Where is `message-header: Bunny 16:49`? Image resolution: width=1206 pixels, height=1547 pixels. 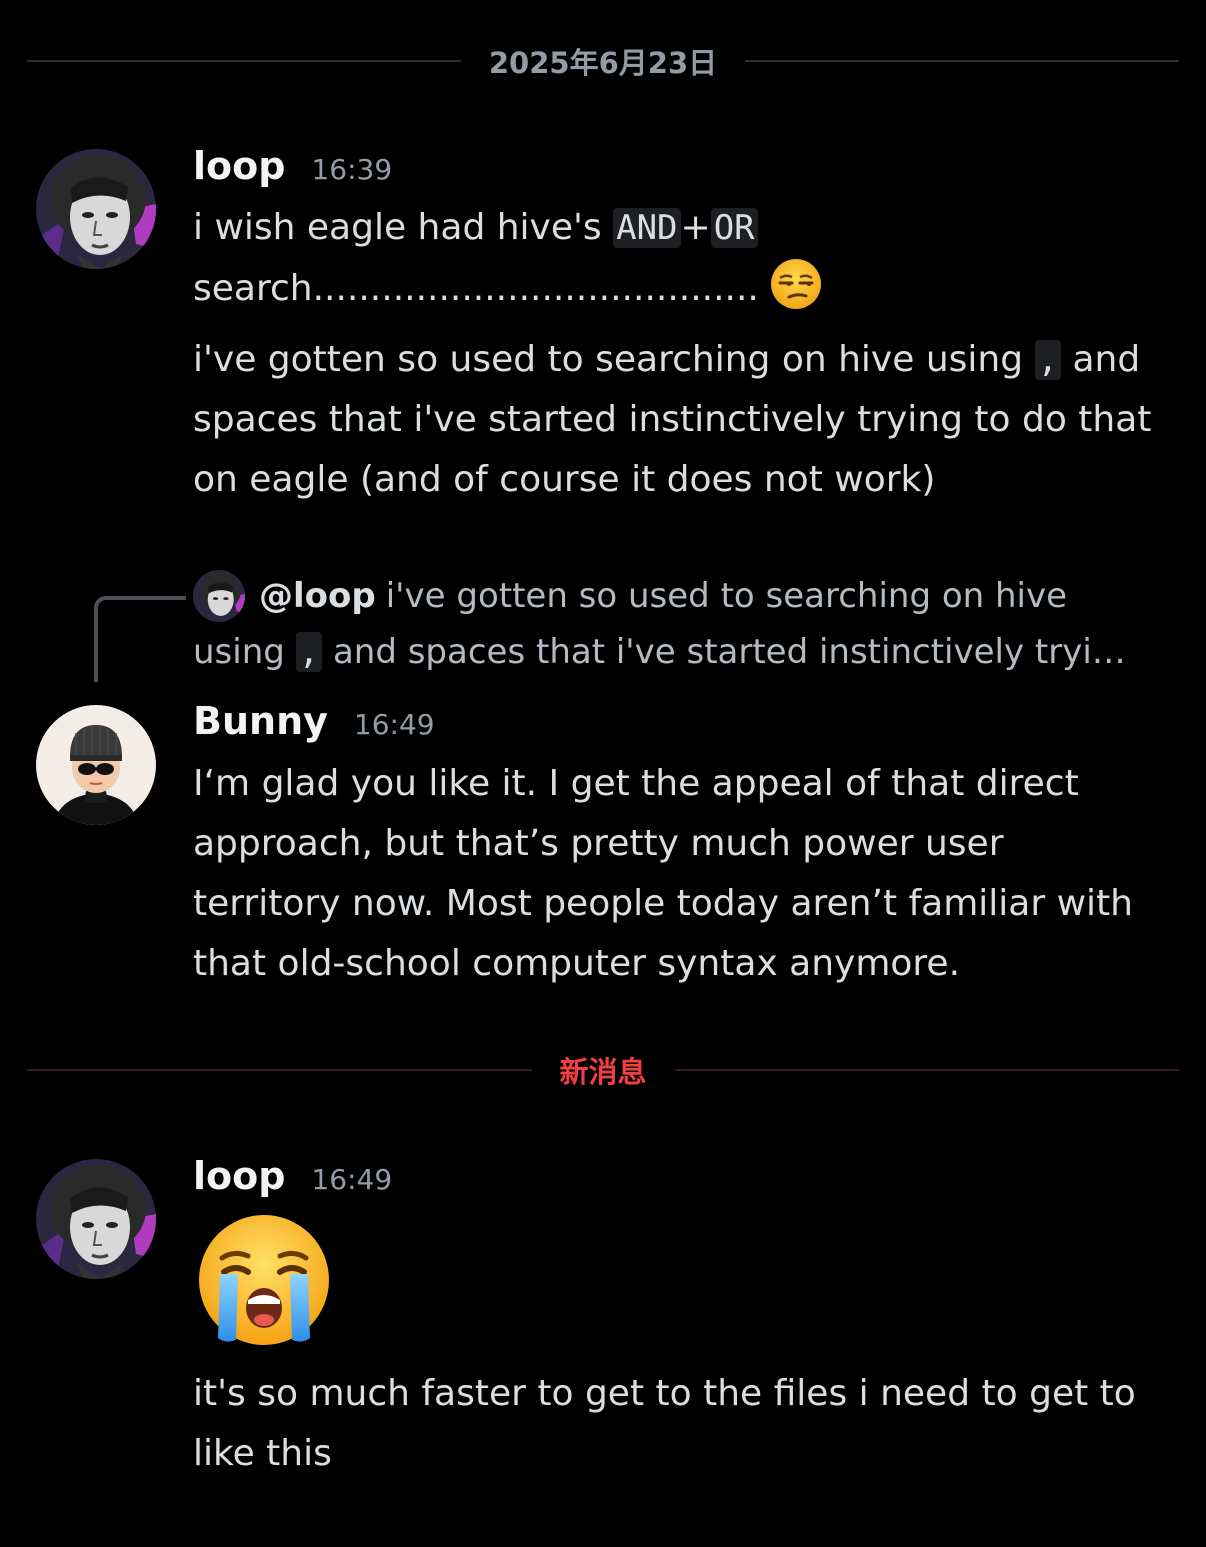
message-header: Bunny 16:49 is located at coordinates (314, 721).